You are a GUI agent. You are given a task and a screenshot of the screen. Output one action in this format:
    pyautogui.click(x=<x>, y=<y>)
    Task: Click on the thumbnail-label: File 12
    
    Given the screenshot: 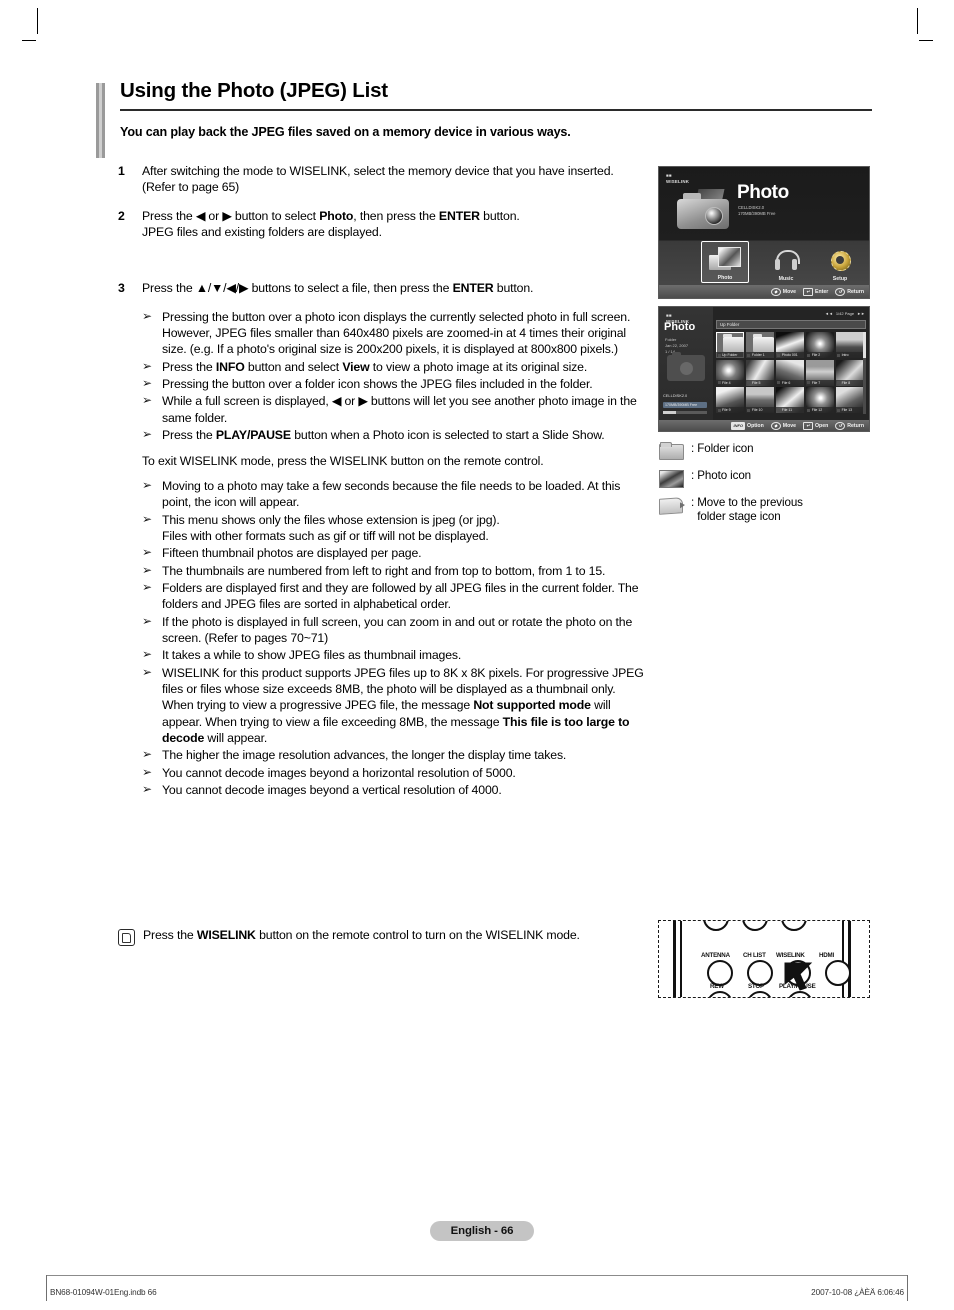 What is the action you would take?
    pyautogui.click(x=820, y=410)
    